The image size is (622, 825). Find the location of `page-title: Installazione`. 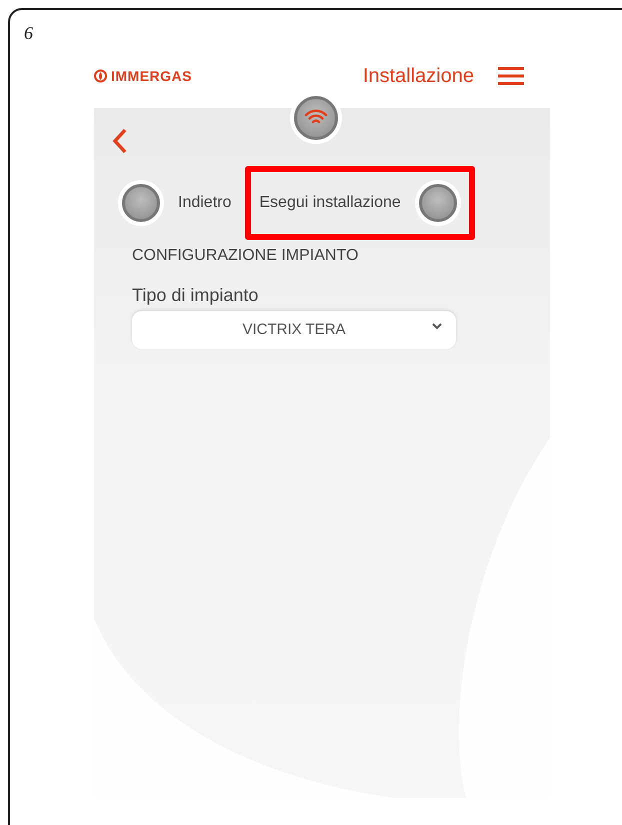

page-title: Installazione is located at coordinates (418, 76).